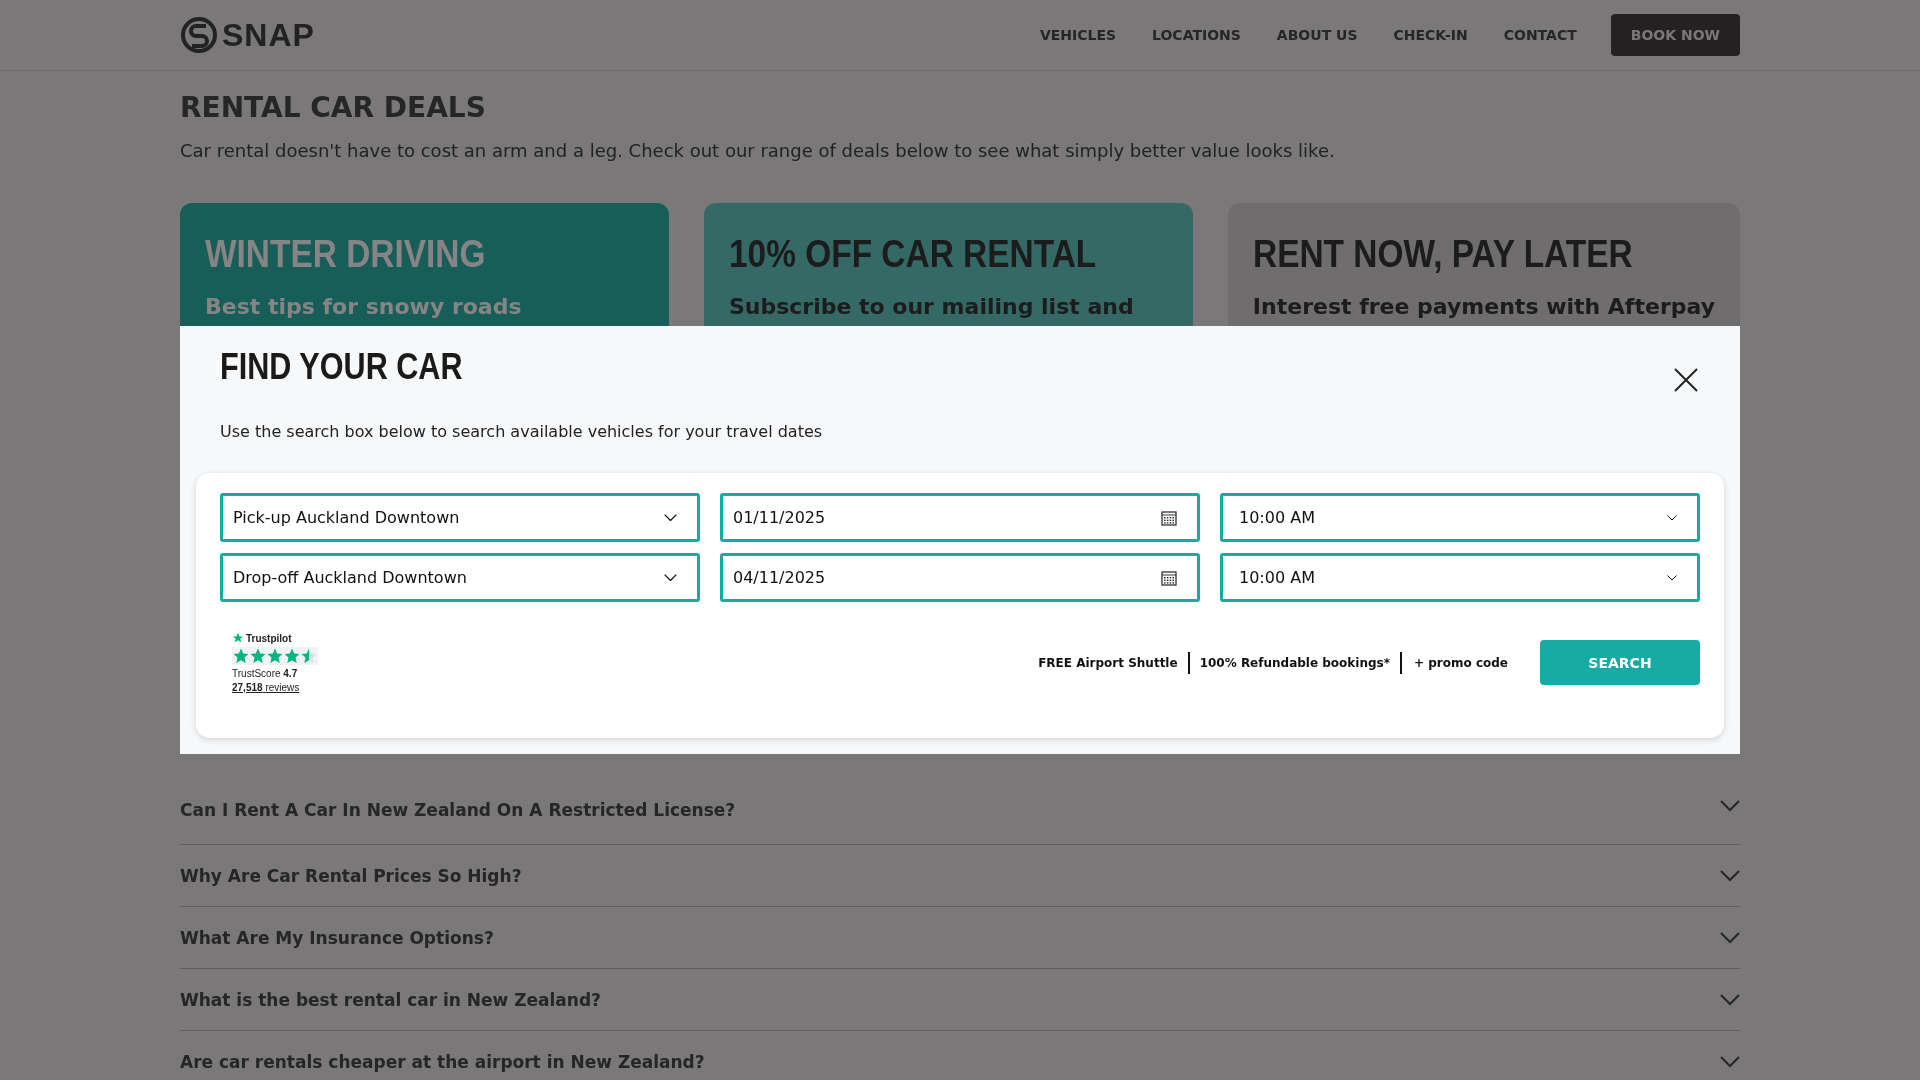 The width and height of the screenshot is (1920, 1080). What do you see at coordinates (522, 431) in the screenshot?
I see `dialog-subtitle: Use the search box below to search available vehicles for your travel dates` at bounding box center [522, 431].